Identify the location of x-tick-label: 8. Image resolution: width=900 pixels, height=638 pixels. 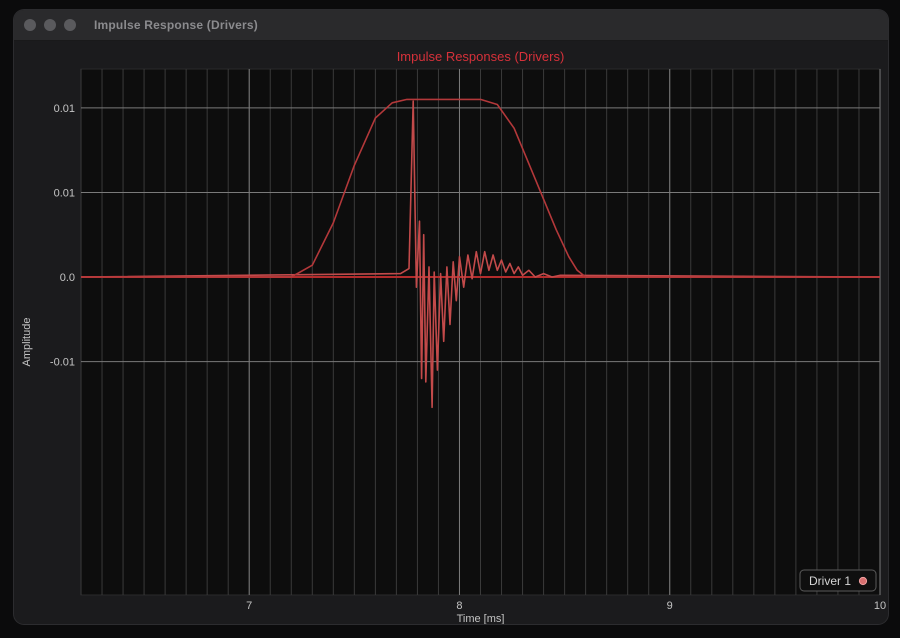
(459, 606).